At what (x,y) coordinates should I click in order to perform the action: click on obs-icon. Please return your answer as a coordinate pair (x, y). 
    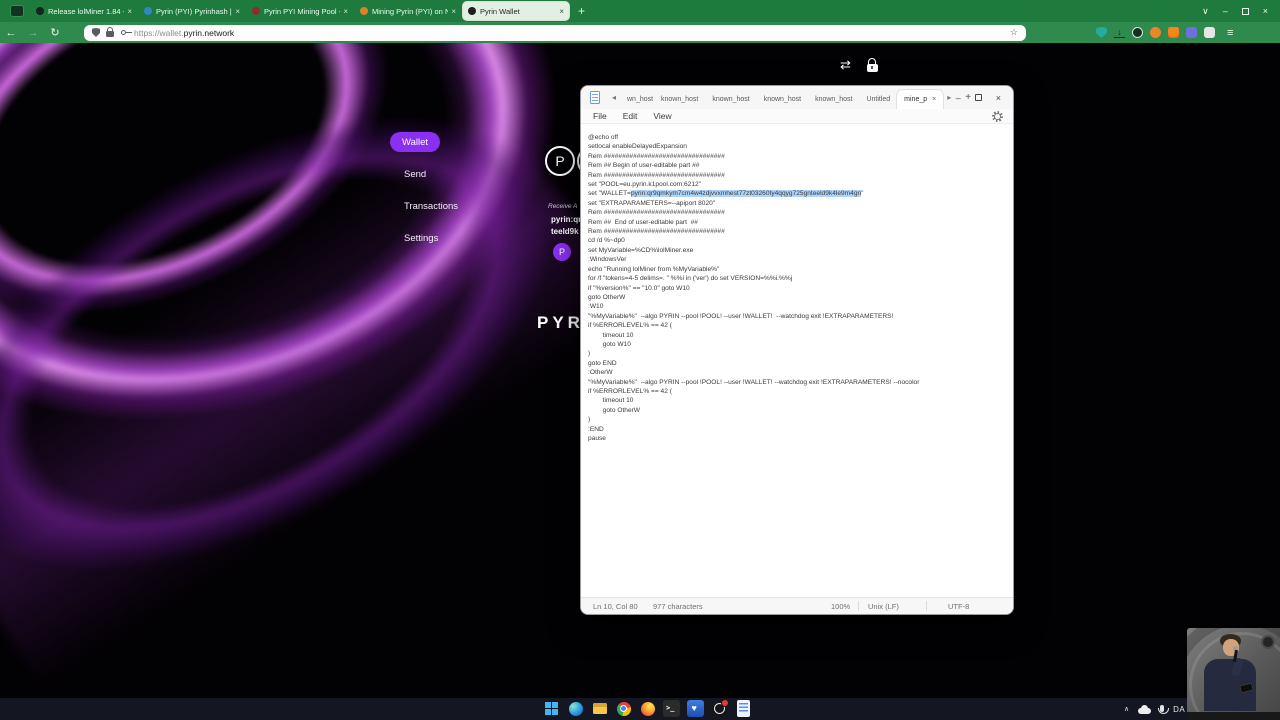
    Looking at the image, I should click on (720, 708).